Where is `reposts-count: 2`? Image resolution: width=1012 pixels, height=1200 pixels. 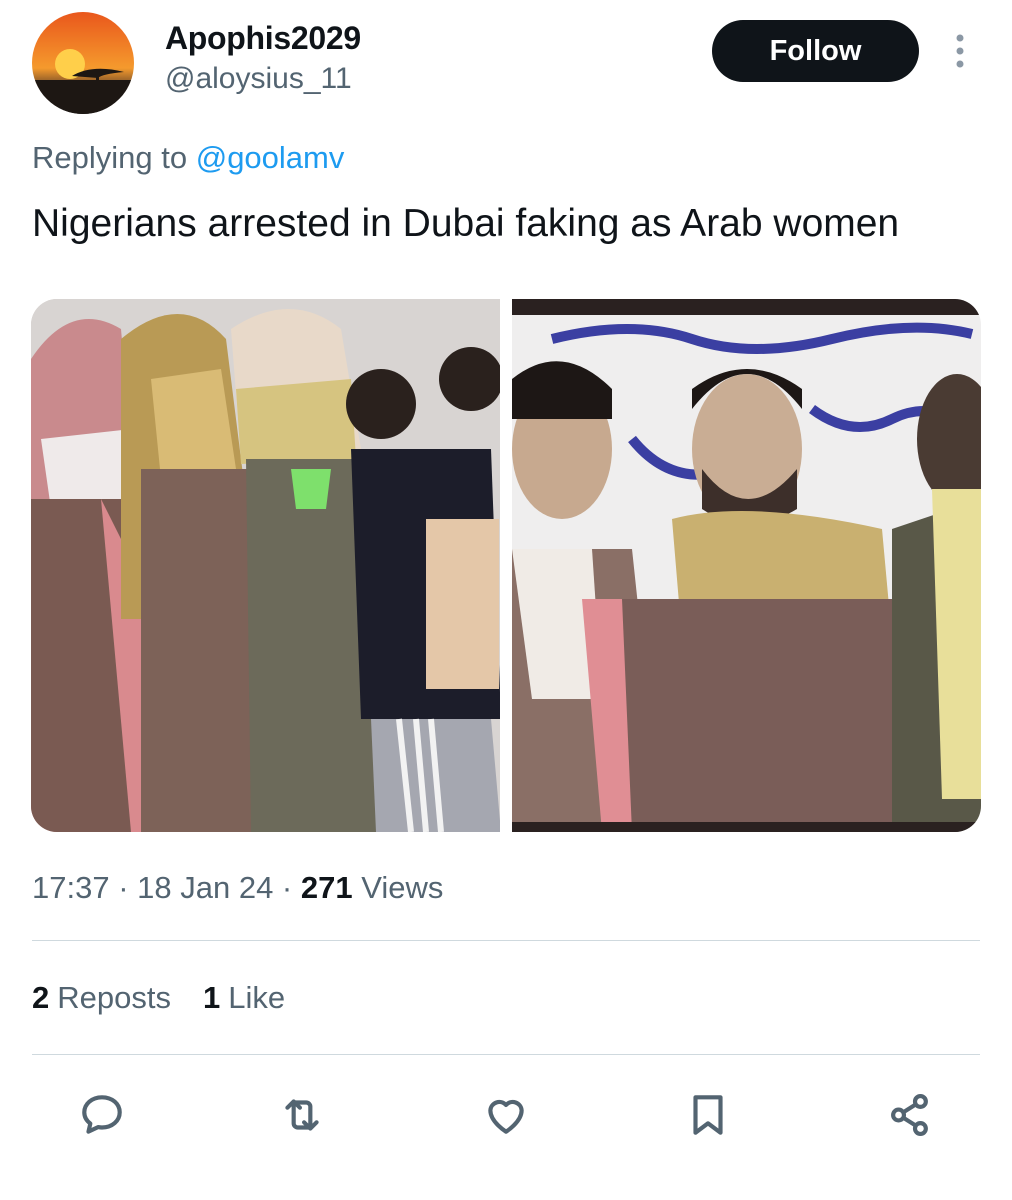
reposts-count: 2 is located at coordinates (41, 997).